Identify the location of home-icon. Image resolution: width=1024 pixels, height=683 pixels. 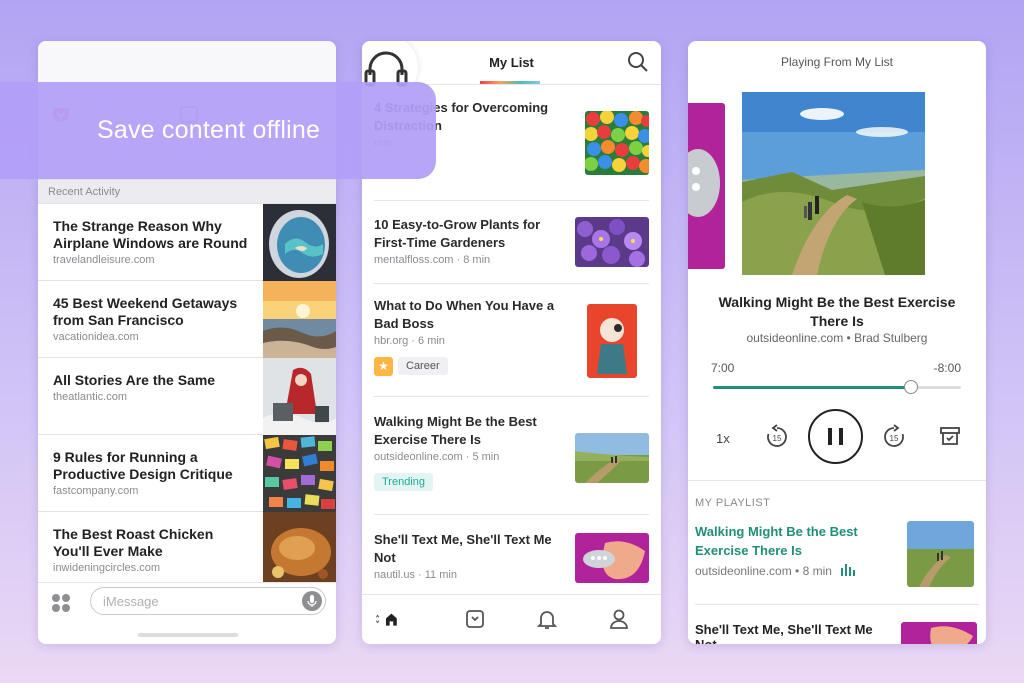
(386, 619).